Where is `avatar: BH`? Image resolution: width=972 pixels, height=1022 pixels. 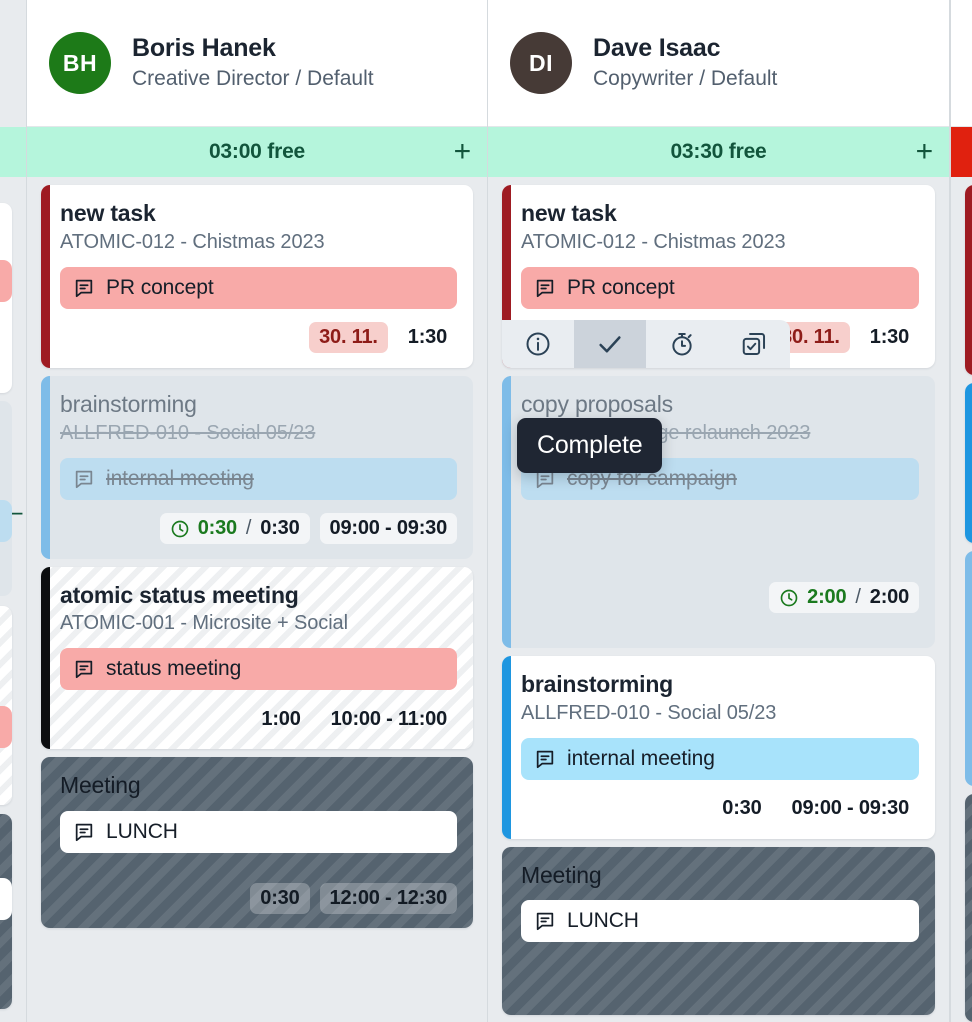 avatar: BH is located at coordinates (80, 63).